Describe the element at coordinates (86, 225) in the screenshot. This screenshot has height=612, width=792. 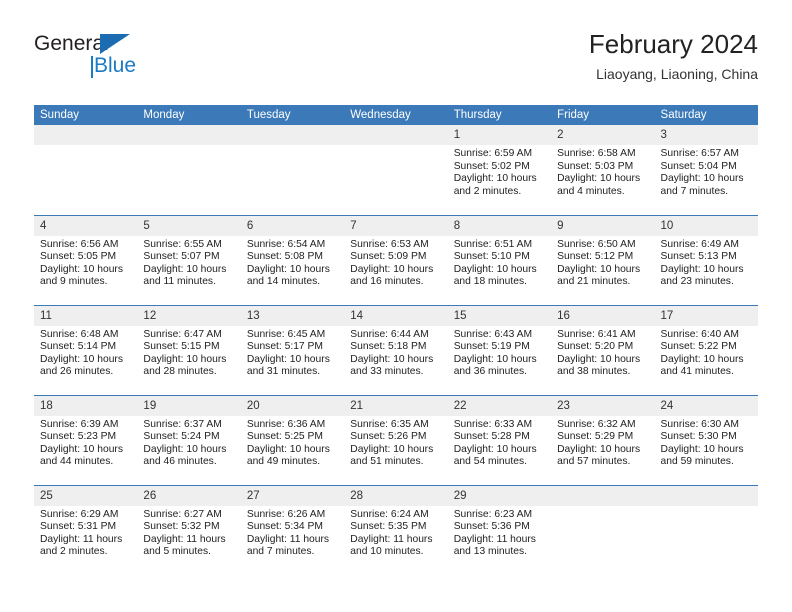
I see `day-number: 4` at that location.